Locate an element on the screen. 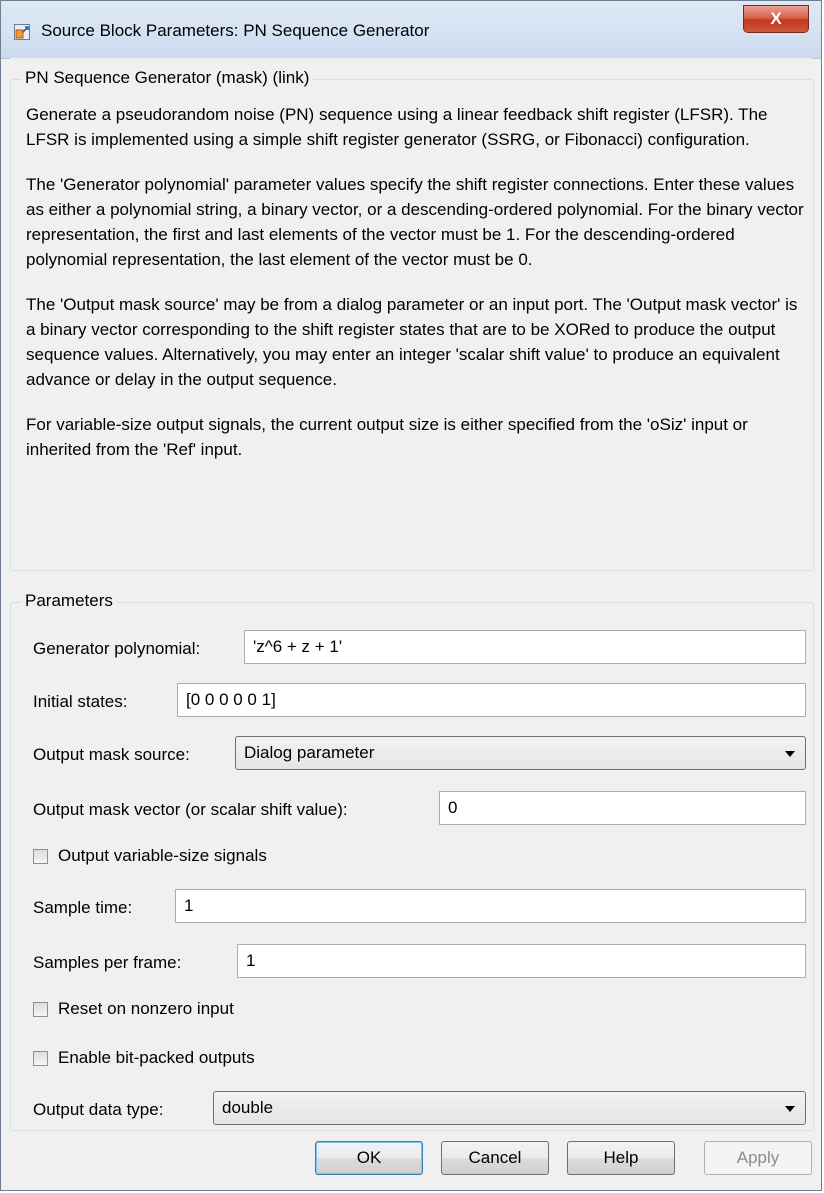  output-mask-vector-input: 0 is located at coordinates (622, 808).